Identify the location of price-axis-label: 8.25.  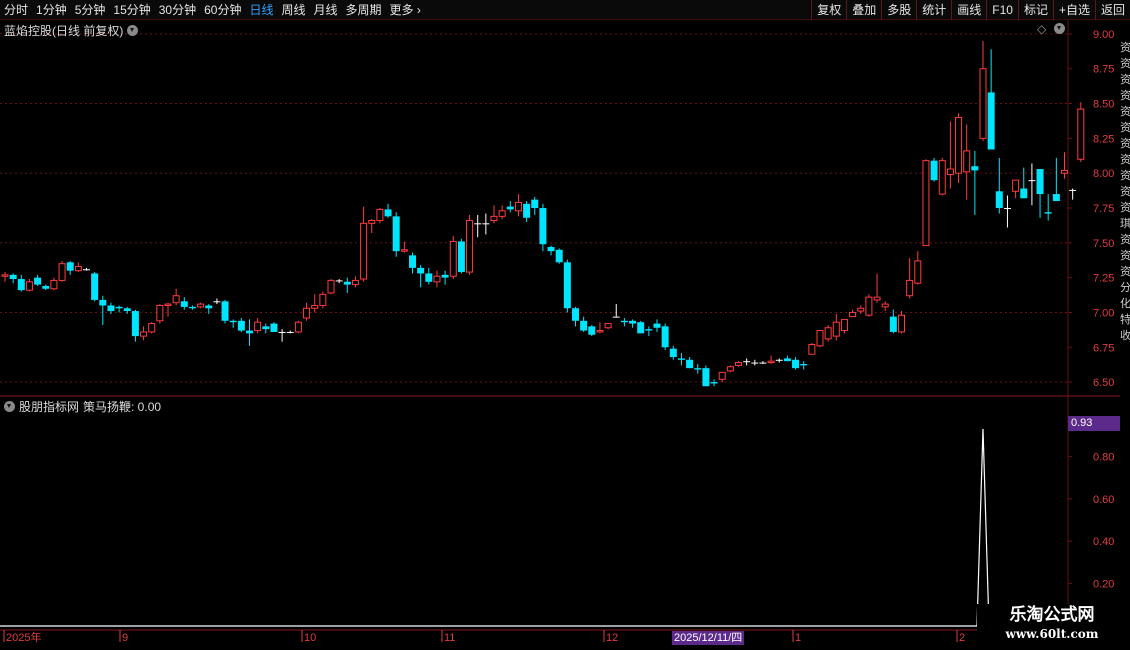
(1103, 139).